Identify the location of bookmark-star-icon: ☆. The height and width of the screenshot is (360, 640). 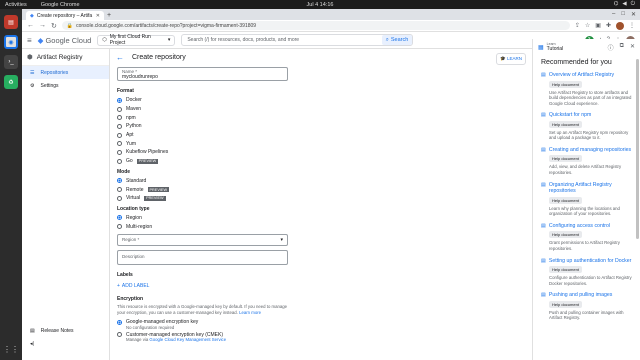
(587, 25).